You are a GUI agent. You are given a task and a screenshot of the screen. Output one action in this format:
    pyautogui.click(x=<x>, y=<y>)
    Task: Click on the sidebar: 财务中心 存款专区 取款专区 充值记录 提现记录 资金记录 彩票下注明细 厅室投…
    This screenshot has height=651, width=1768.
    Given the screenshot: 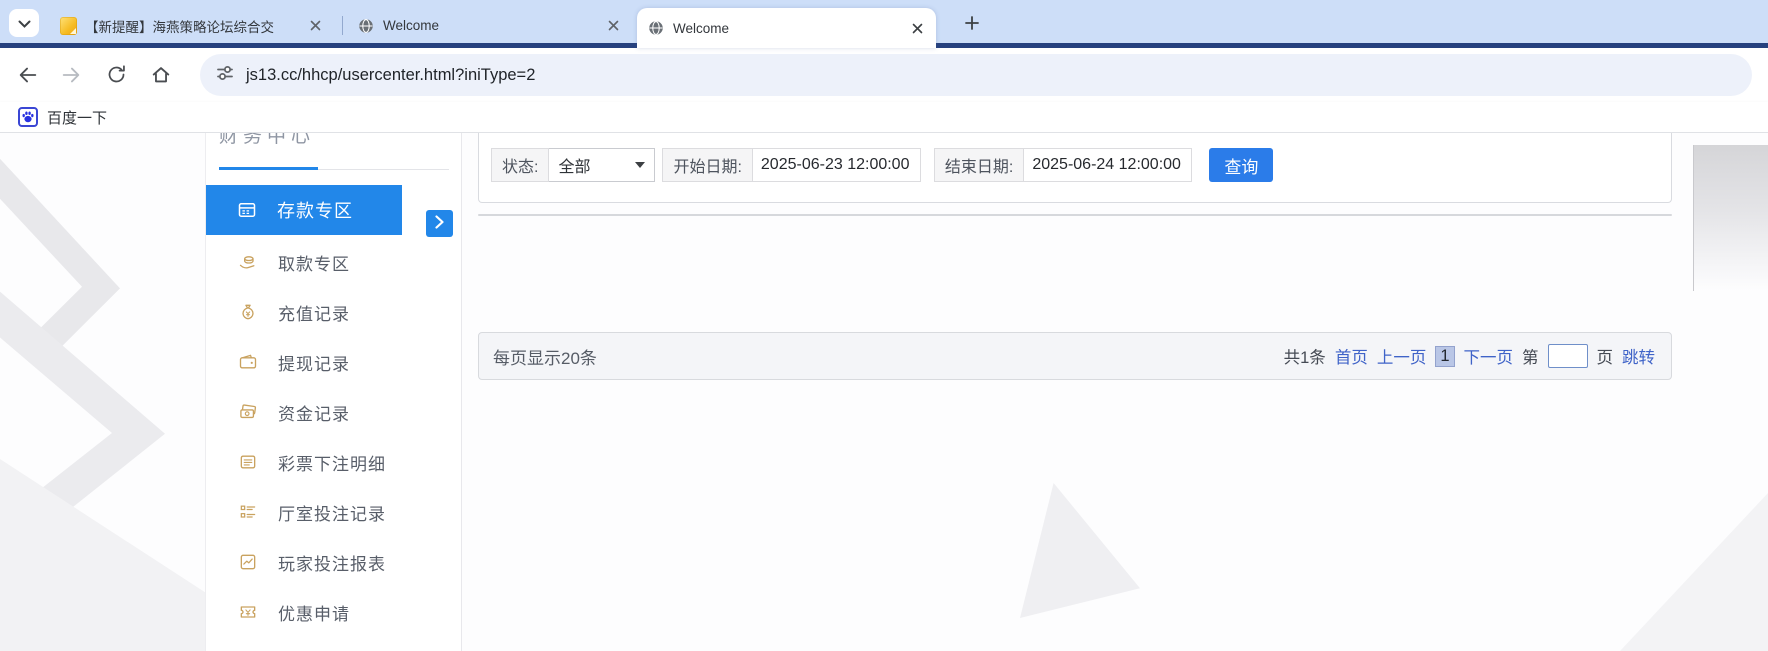 What is the action you would take?
    pyautogui.click(x=333, y=392)
    